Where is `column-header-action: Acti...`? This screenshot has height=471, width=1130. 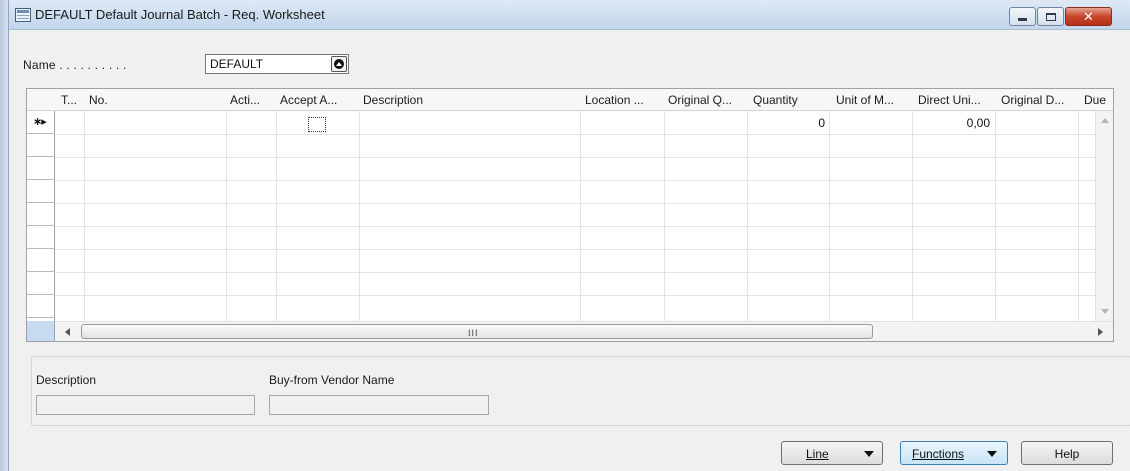
column-header-action: Acti... is located at coordinates (253, 100).